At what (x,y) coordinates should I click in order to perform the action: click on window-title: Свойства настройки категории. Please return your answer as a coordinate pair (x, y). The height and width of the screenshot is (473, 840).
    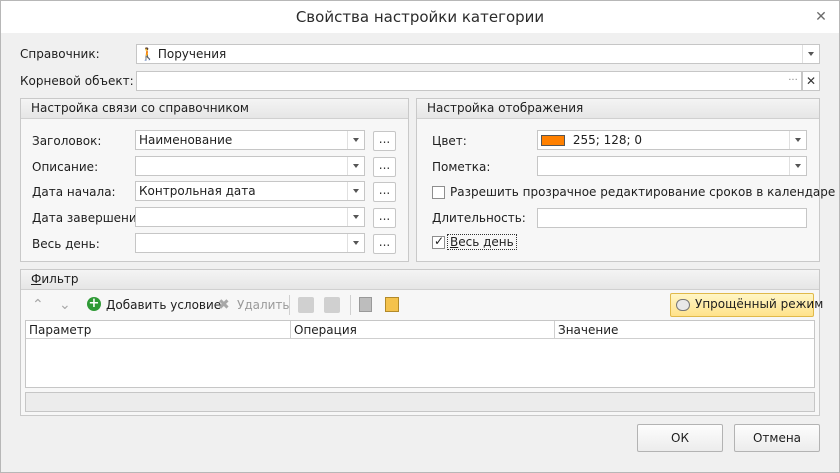
    Looking at the image, I should click on (420, 17).